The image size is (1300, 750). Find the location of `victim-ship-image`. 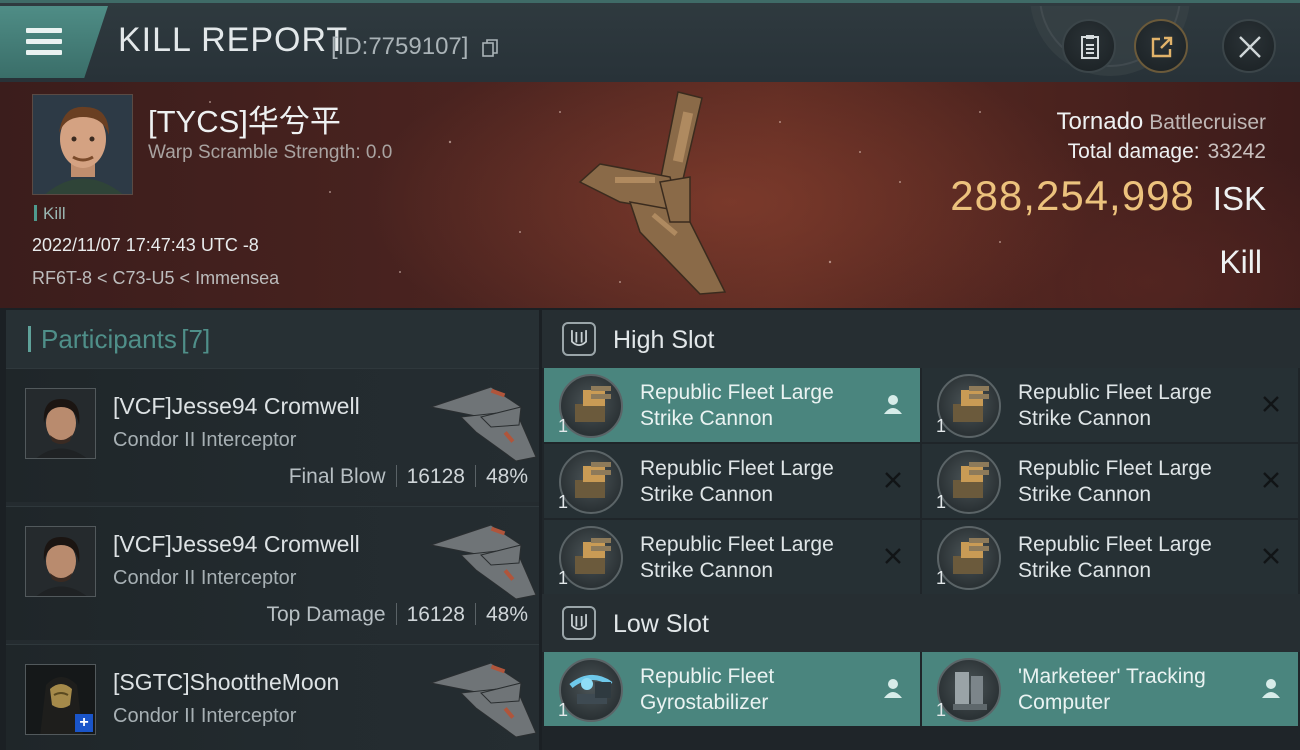

victim-ship-image is located at coordinates (652, 193).